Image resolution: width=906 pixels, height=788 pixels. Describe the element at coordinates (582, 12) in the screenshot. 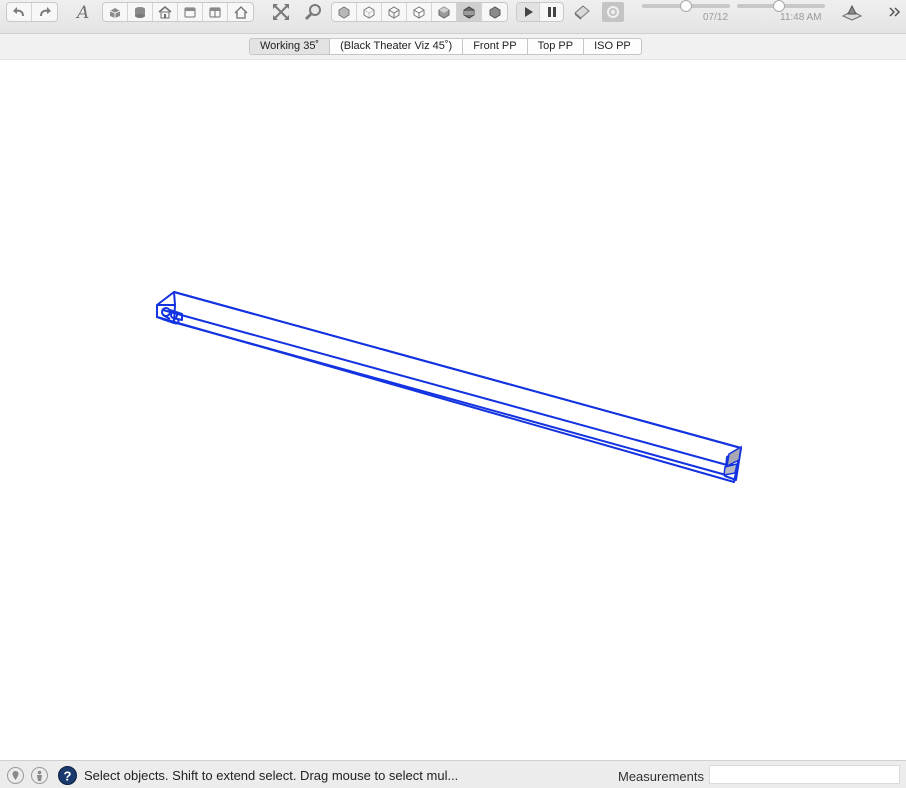

I see `eraser-icon` at that location.